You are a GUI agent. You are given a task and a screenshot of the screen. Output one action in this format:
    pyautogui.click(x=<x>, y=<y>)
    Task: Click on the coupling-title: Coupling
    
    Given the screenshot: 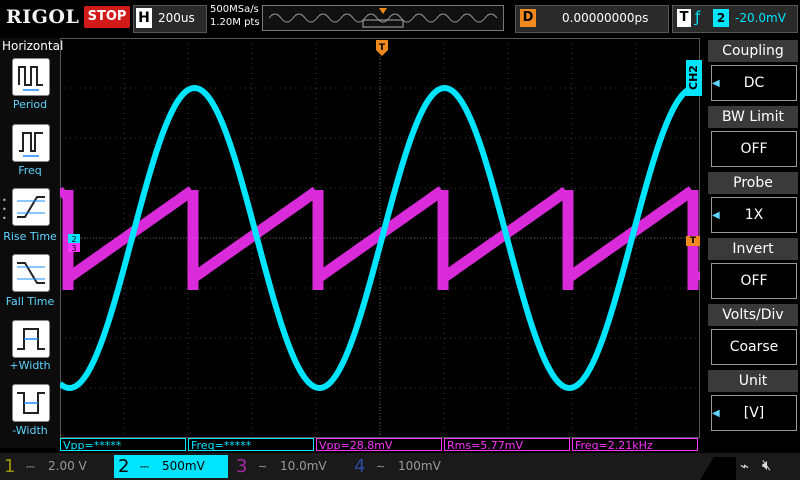 What is the action you would take?
    pyautogui.click(x=753, y=51)
    